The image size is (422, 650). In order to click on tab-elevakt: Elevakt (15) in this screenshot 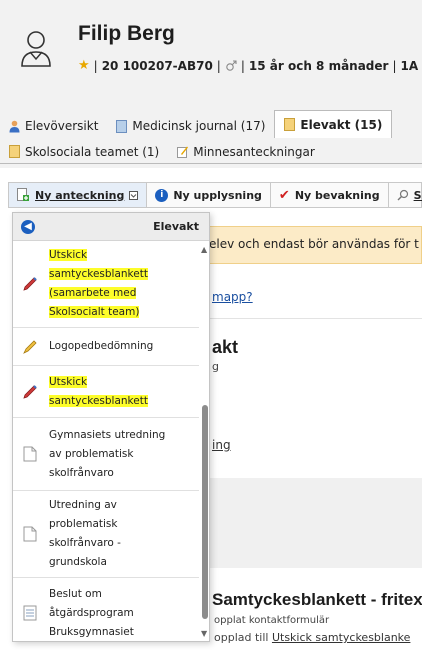, I will do `click(333, 124)`.